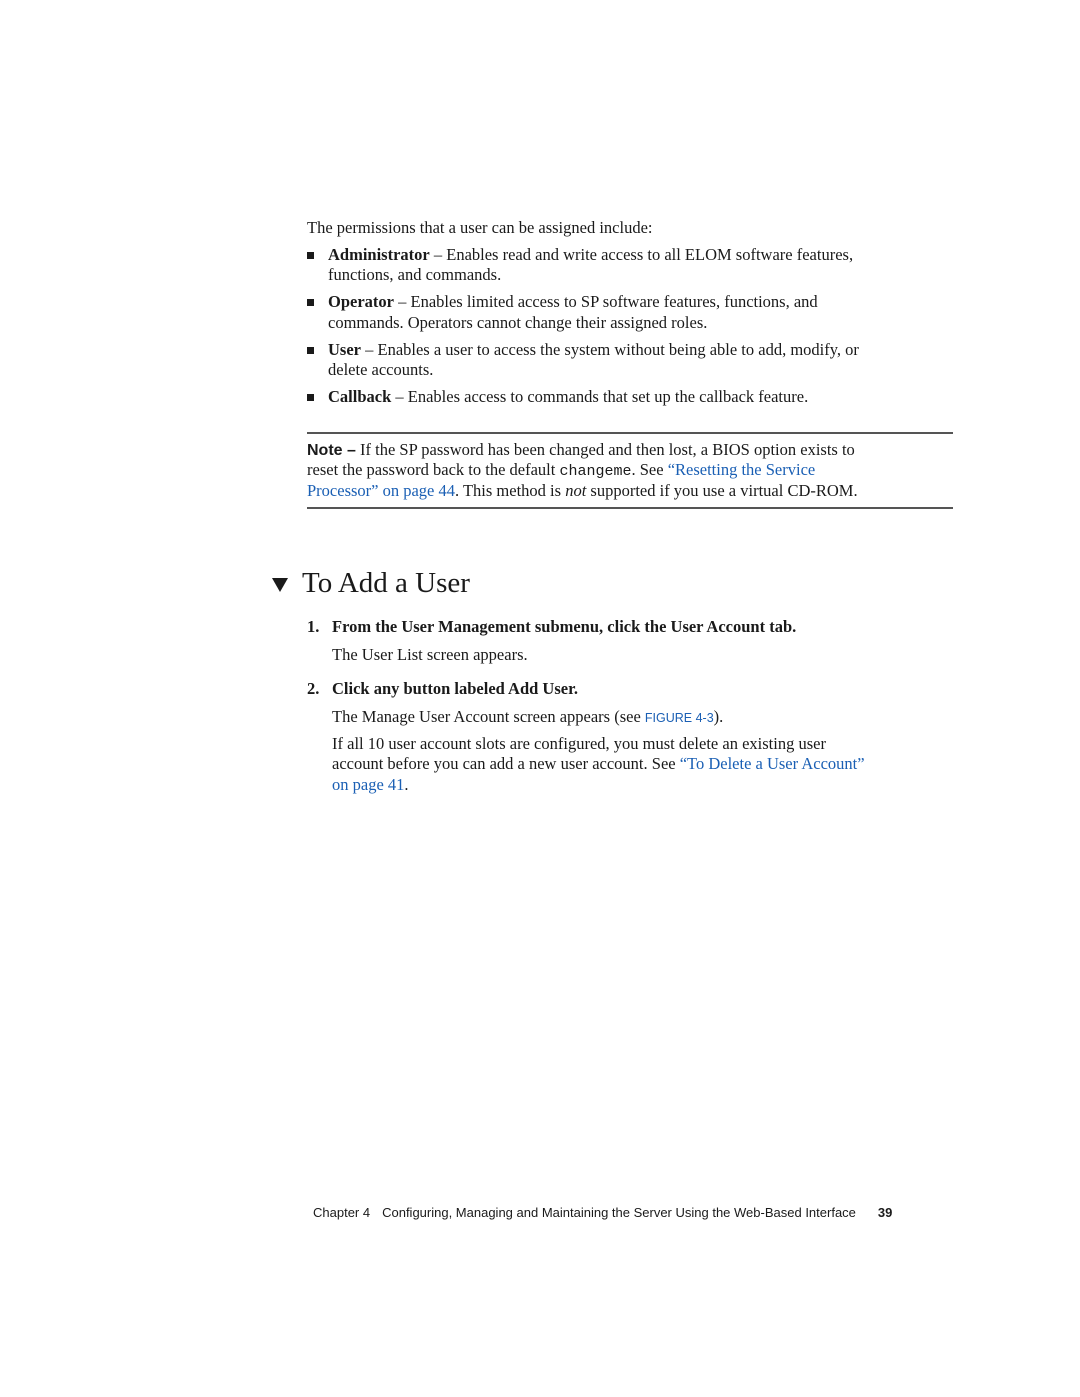 Image resolution: width=1080 pixels, height=1397 pixels. Describe the element at coordinates (679, 718) in the screenshot. I see `figure-4-3-link: FIGURE 4-3` at that location.